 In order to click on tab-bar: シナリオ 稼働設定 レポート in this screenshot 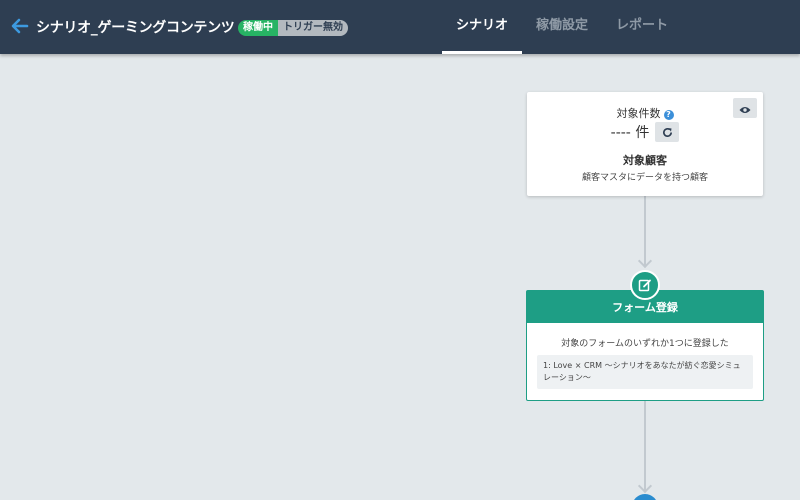, I will do `click(562, 27)`.